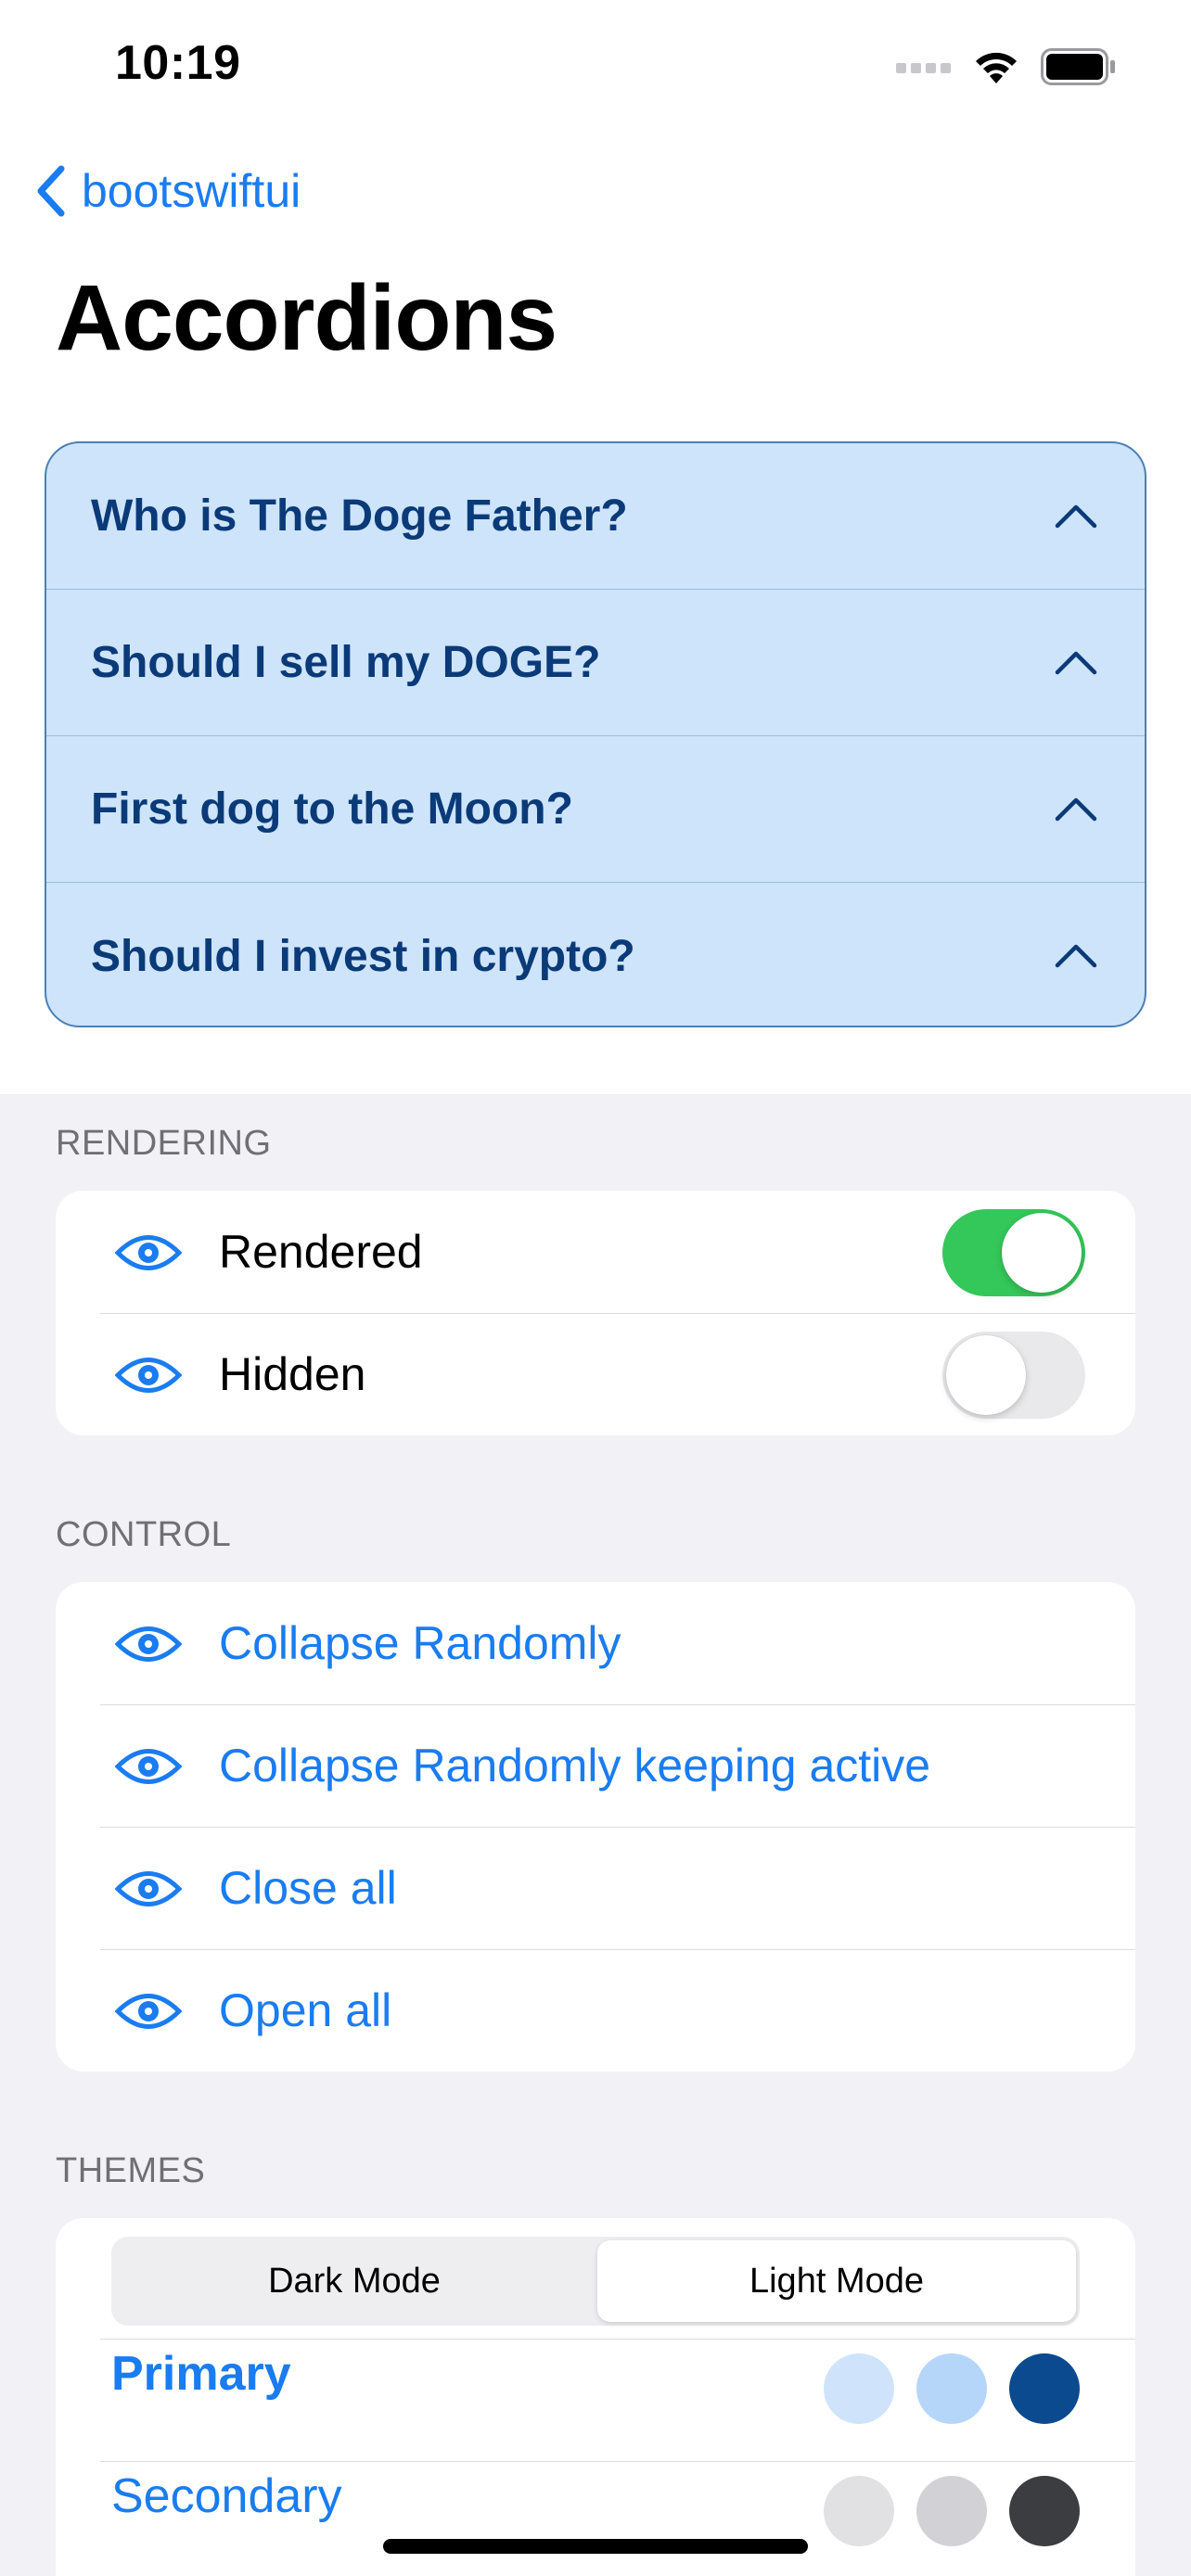 This screenshot has width=1191, height=2576. I want to click on segment-dark-mode: Dark Mode, so click(354, 2281).